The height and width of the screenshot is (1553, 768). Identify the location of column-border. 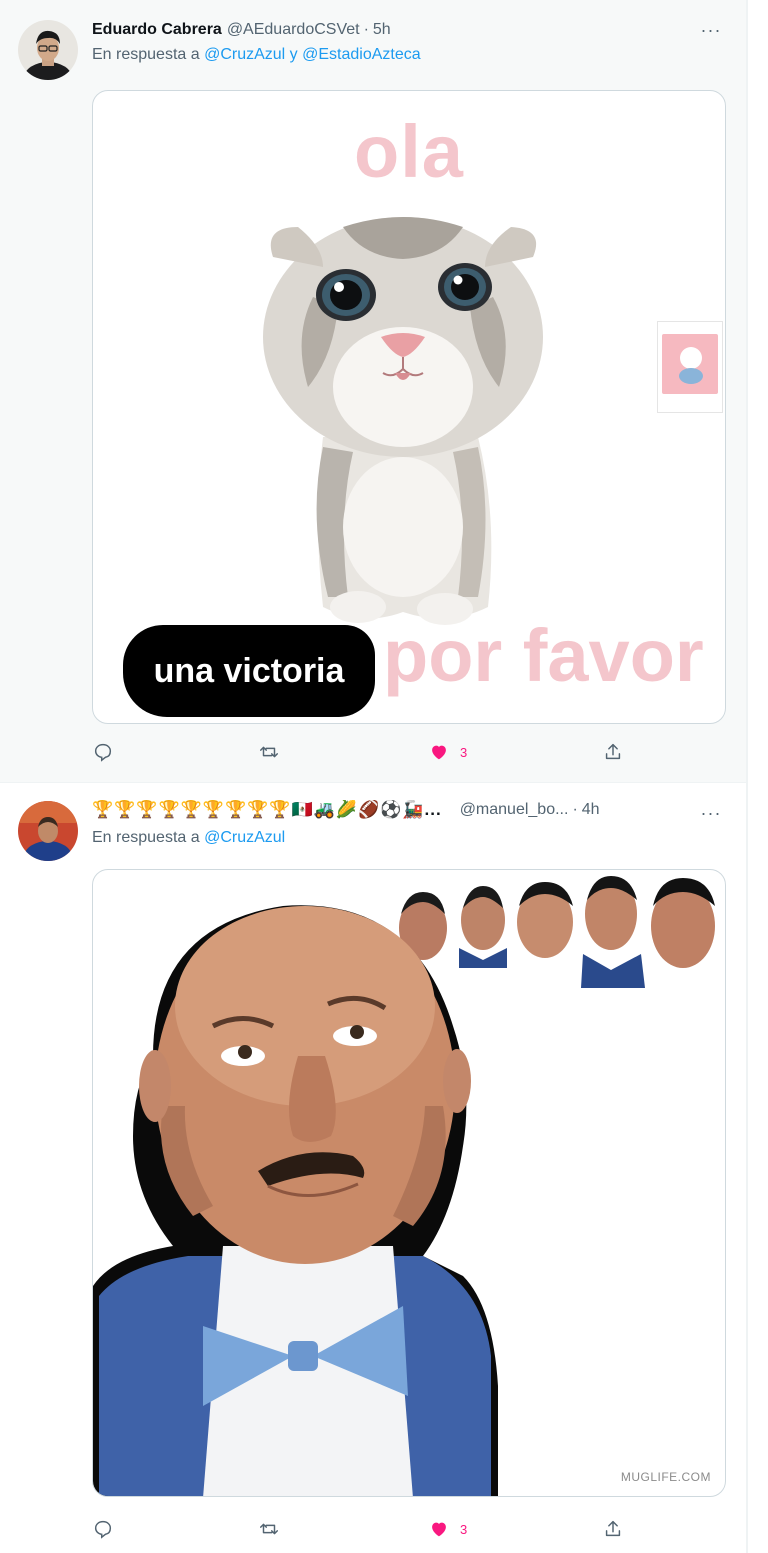
(747, 776).